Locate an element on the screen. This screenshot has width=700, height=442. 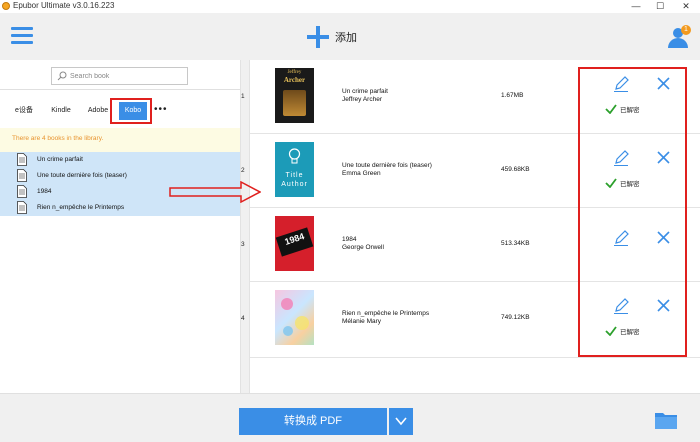
cover-text: Title is located at coordinates (294, 175).